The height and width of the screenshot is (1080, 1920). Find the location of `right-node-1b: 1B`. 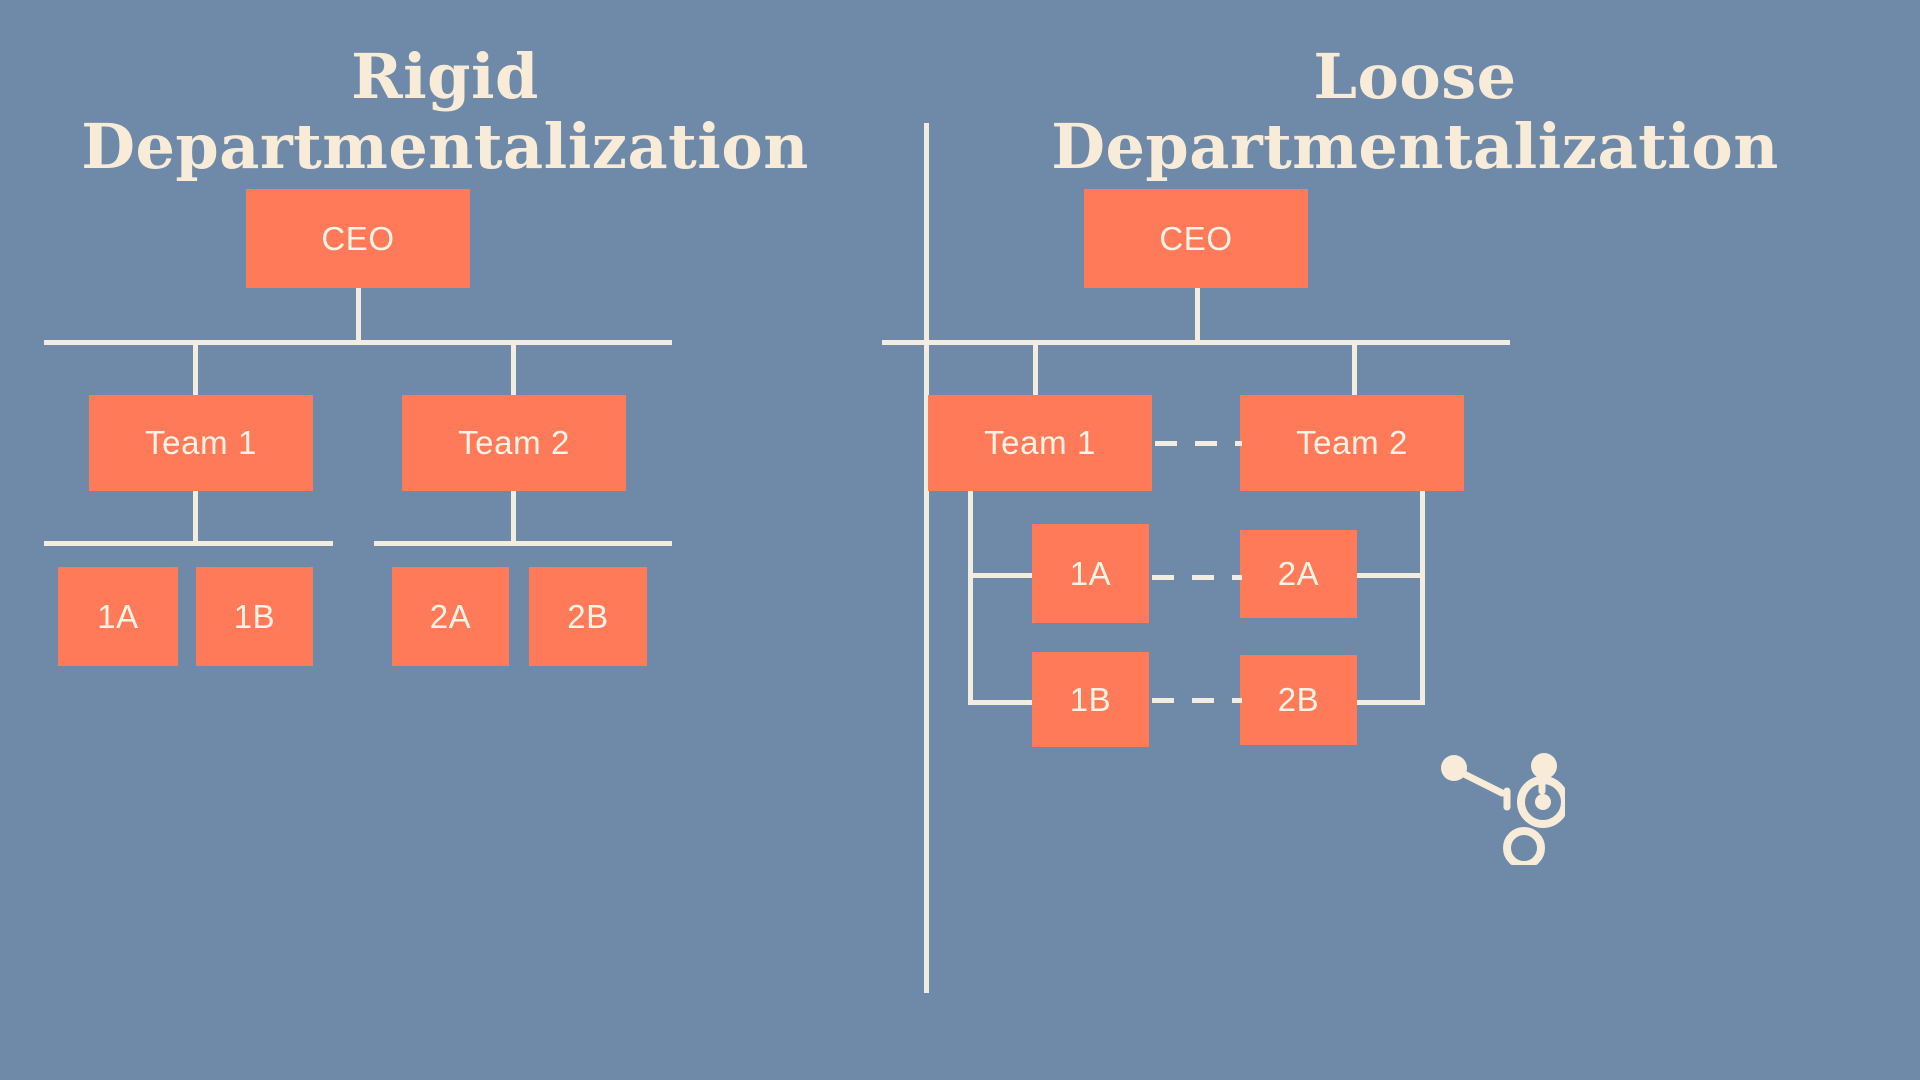

right-node-1b: 1B is located at coordinates (1090, 699).